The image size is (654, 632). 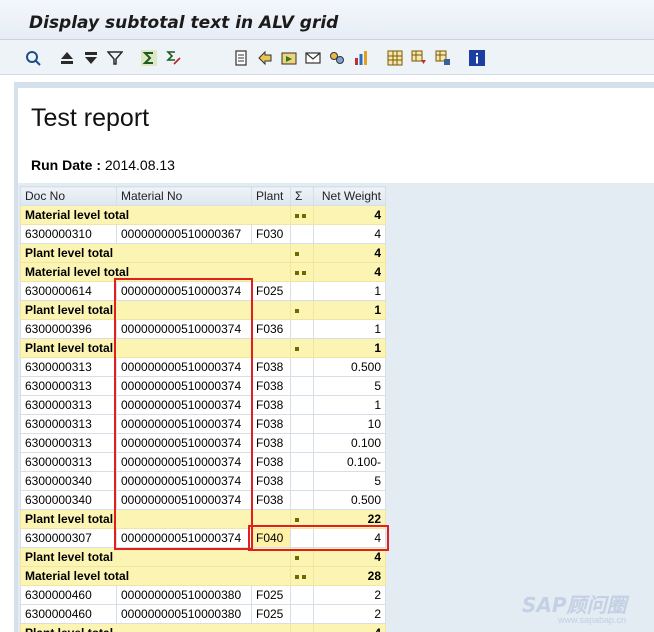 I want to click on table-row: 6300000313 000000000510000374 F038 0.100-, so click(x=203, y=462).